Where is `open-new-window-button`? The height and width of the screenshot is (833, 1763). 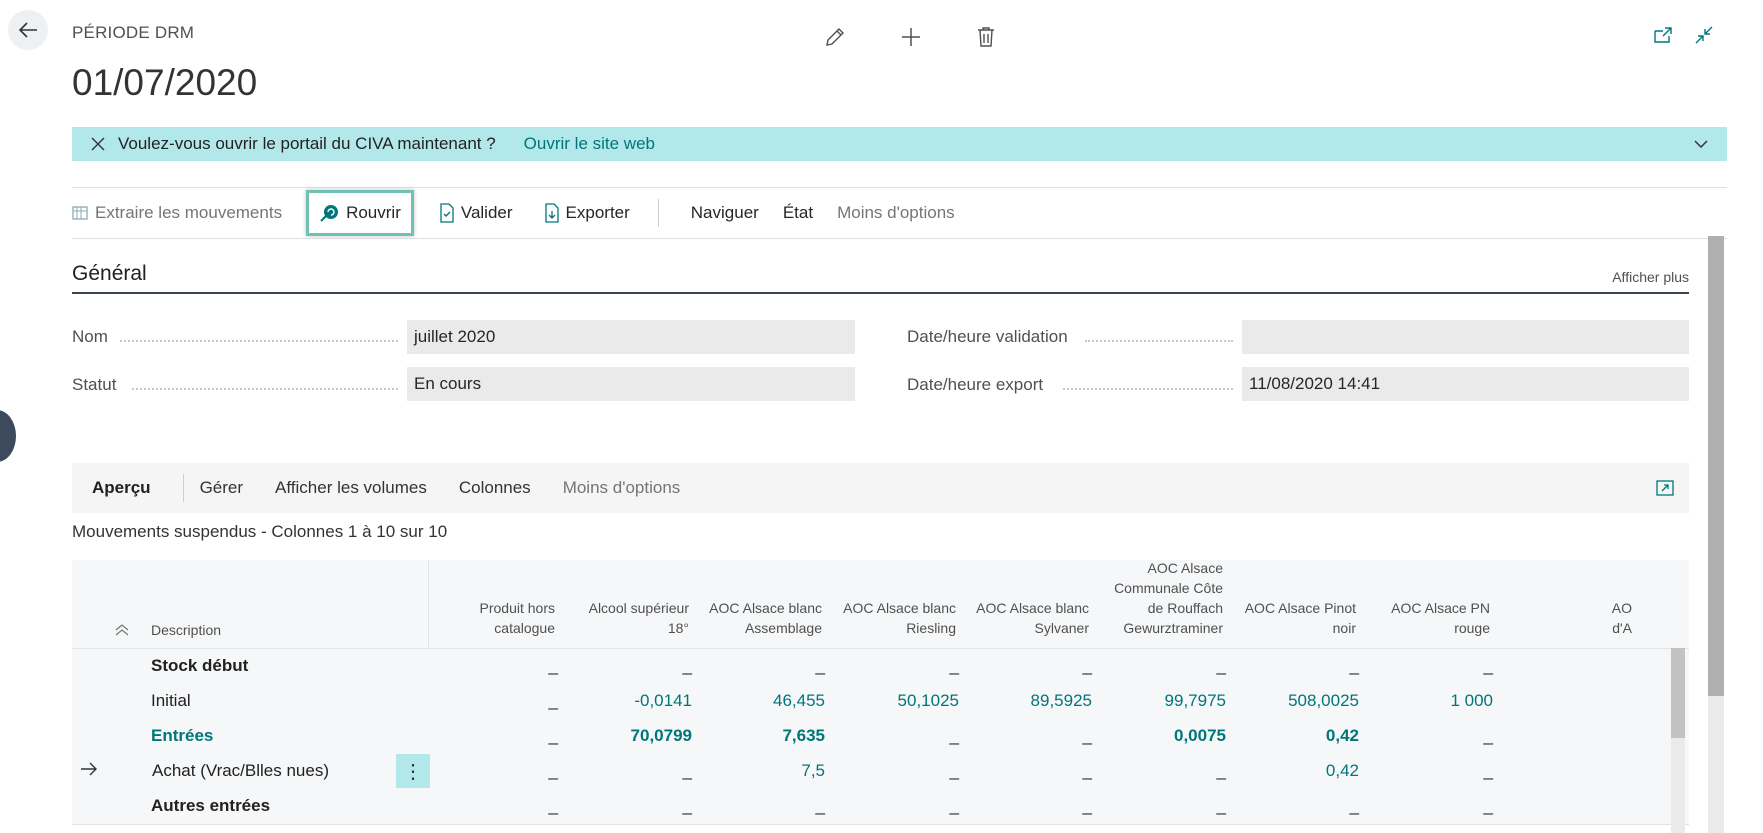
open-new-window-button is located at coordinates (1663, 35).